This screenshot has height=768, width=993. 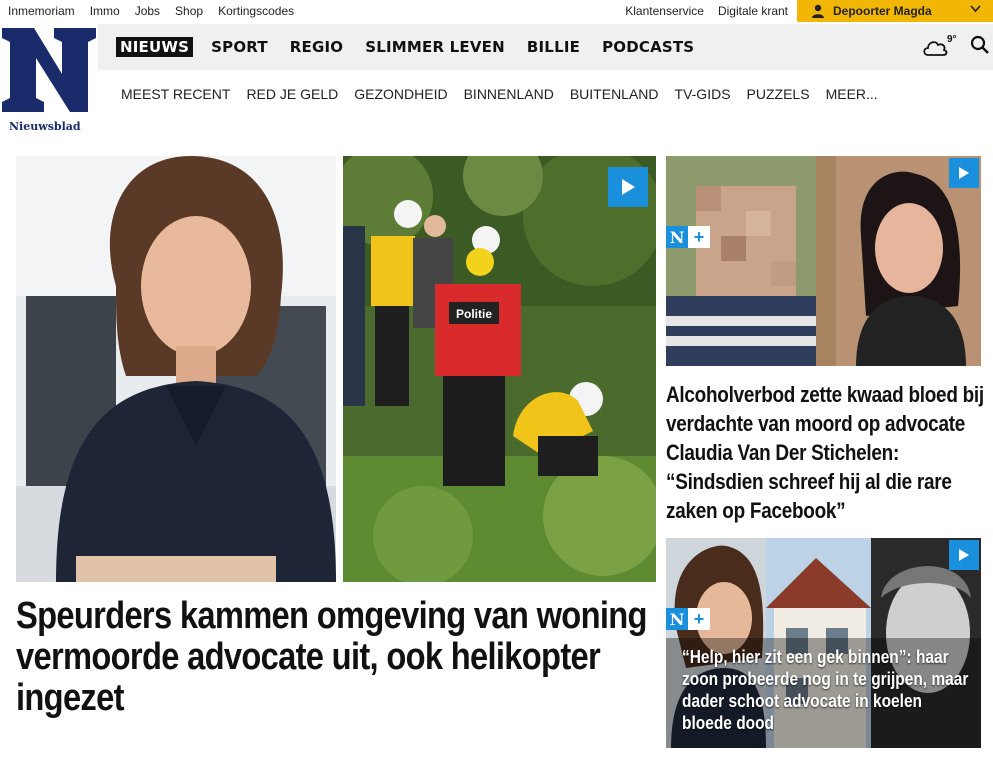 What do you see at coordinates (41, 11) in the screenshot?
I see `link-inmemoriam: Inmemoriam` at bounding box center [41, 11].